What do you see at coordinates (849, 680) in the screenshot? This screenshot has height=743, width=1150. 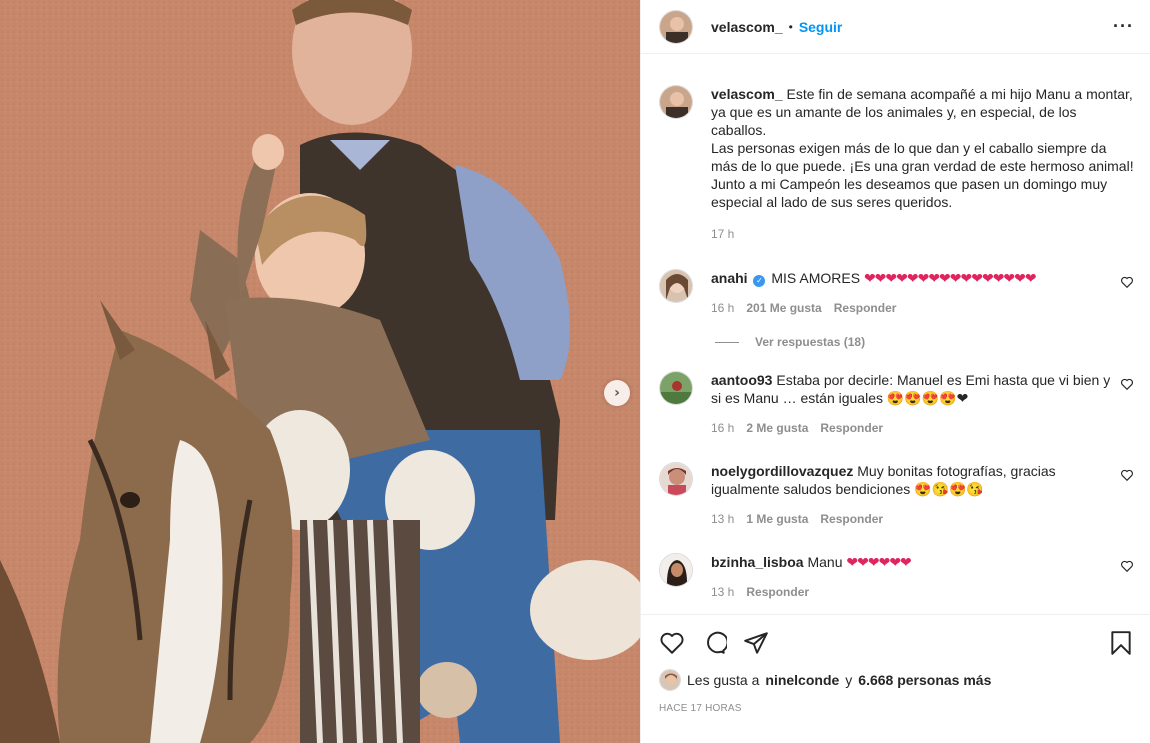 I see `liked-by-and: y` at bounding box center [849, 680].